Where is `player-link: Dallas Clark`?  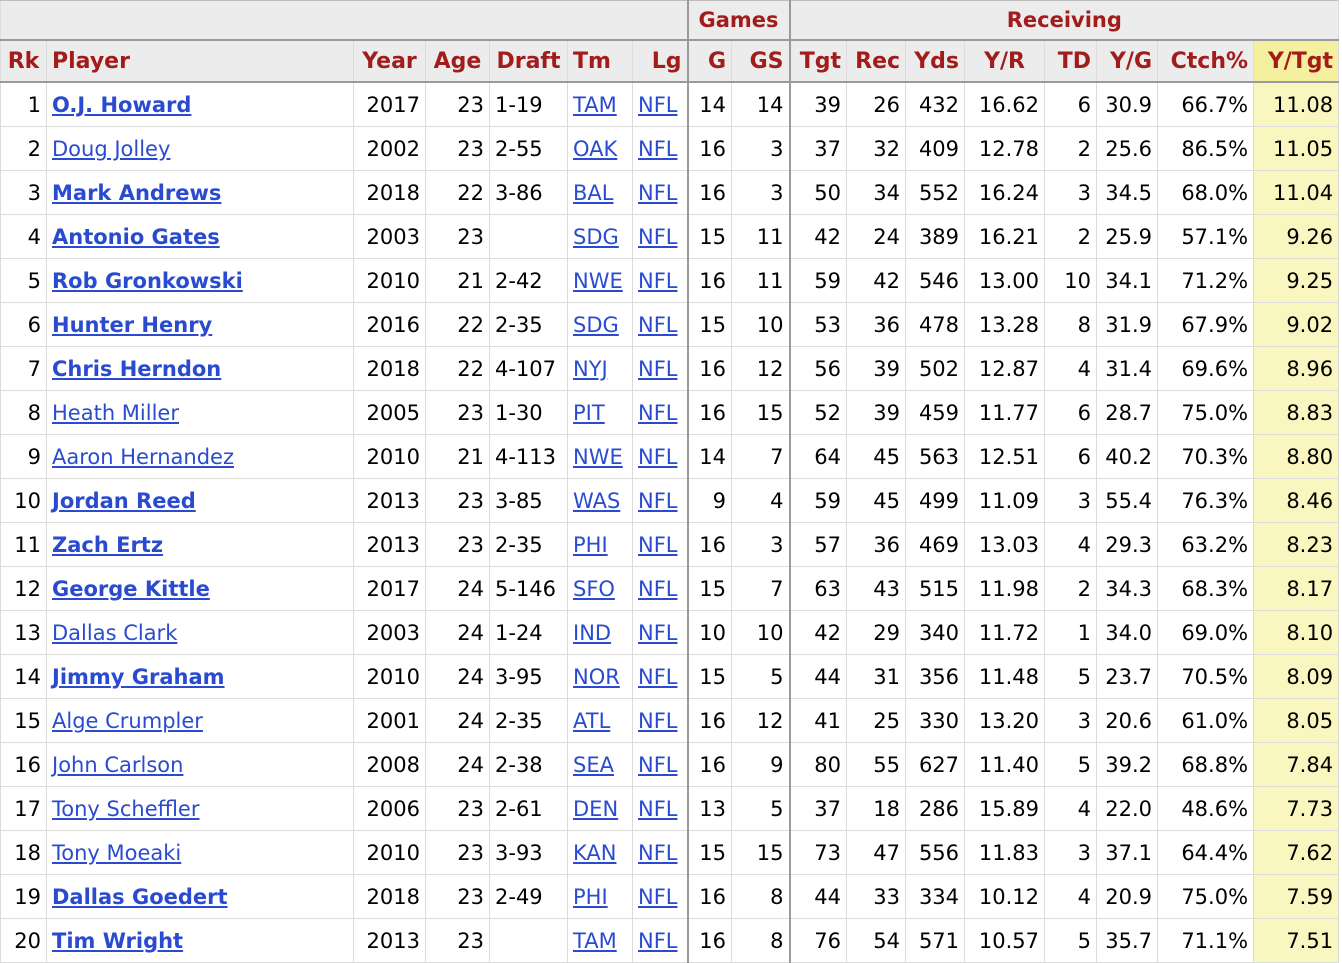
player-link: Dallas Clark is located at coordinates (114, 633).